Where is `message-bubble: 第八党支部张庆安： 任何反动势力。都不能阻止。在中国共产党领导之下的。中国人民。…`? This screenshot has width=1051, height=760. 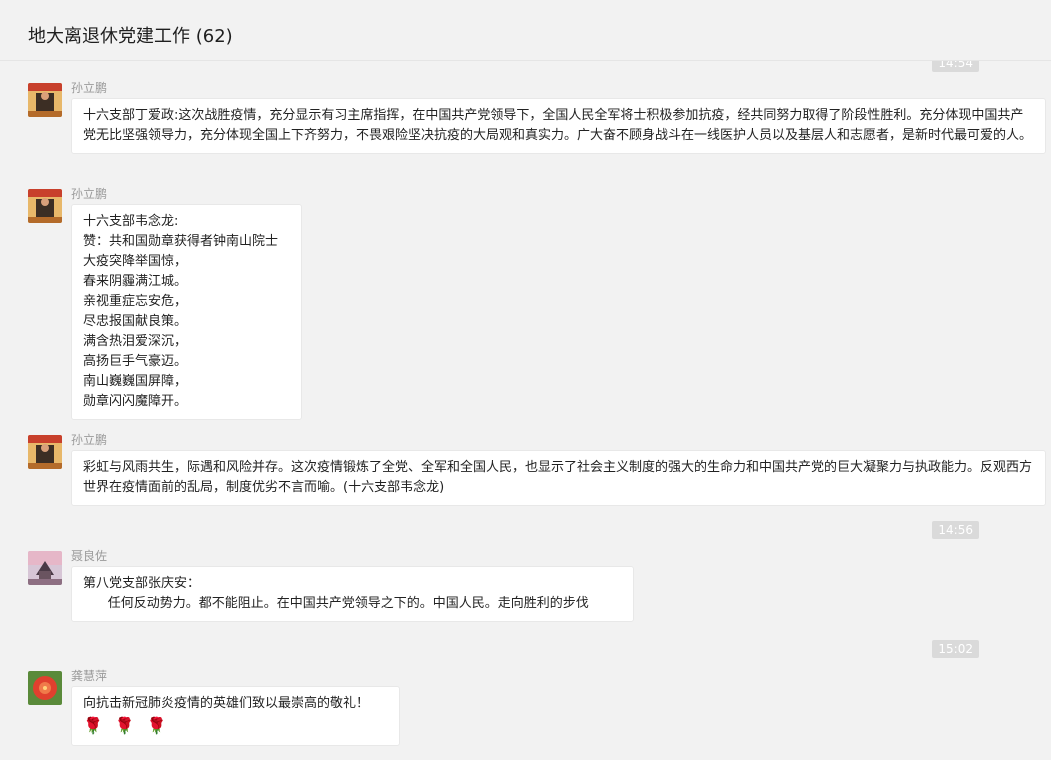
message-bubble: 第八党支部张庆安： 任何反动势力。都不能阻止。在中国共产党领导之下的。中国人民。… is located at coordinates (352, 594).